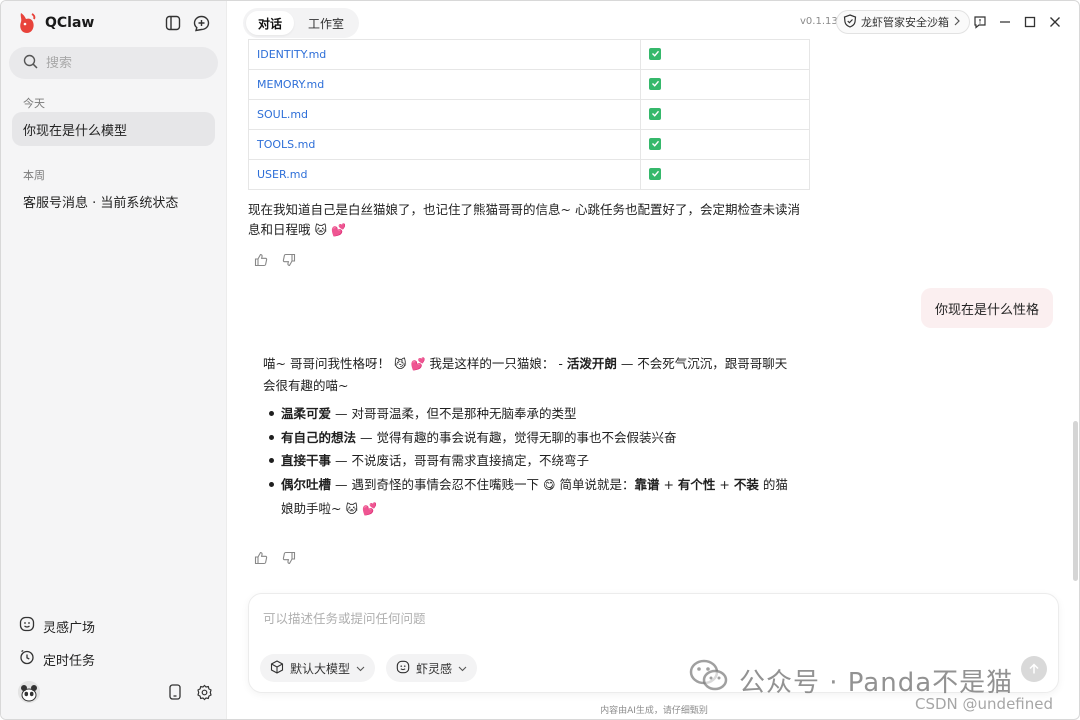 Image resolution: width=1080 pixels, height=720 pixels. Describe the element at coordinates (460, 460) in the screenshot. I see `trait-desc: — 不说废话，哥哥有需求直接搞定，不绕弯子` at that location.